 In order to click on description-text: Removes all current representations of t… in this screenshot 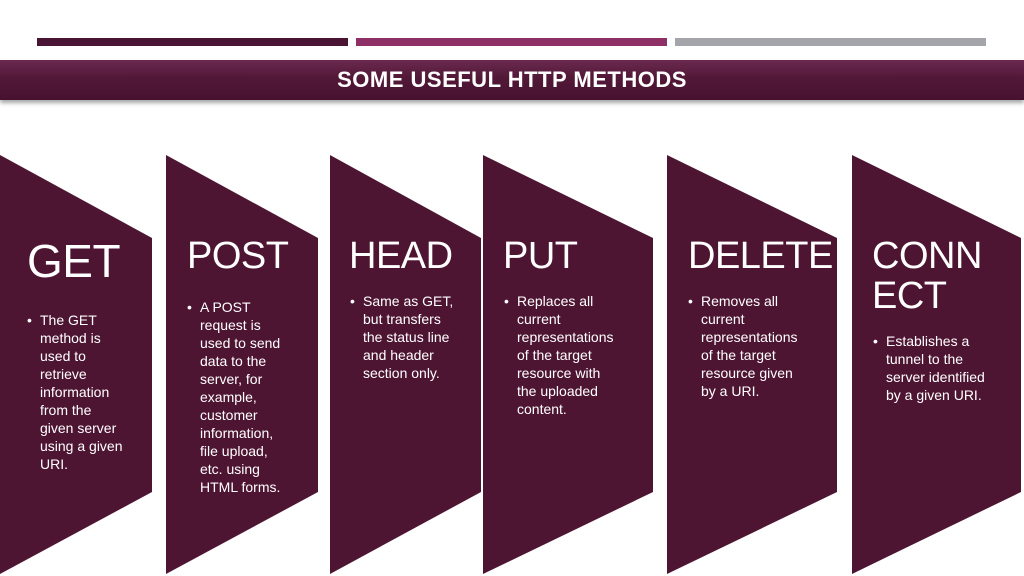, I will do `click(749, 346)`.